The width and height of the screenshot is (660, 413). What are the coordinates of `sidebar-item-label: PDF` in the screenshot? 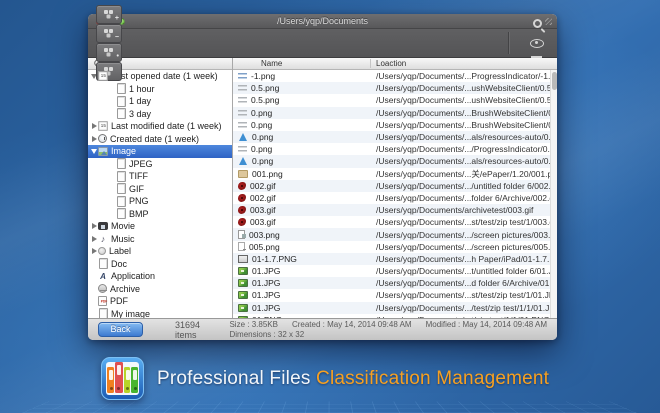 It's located at (119, 301).